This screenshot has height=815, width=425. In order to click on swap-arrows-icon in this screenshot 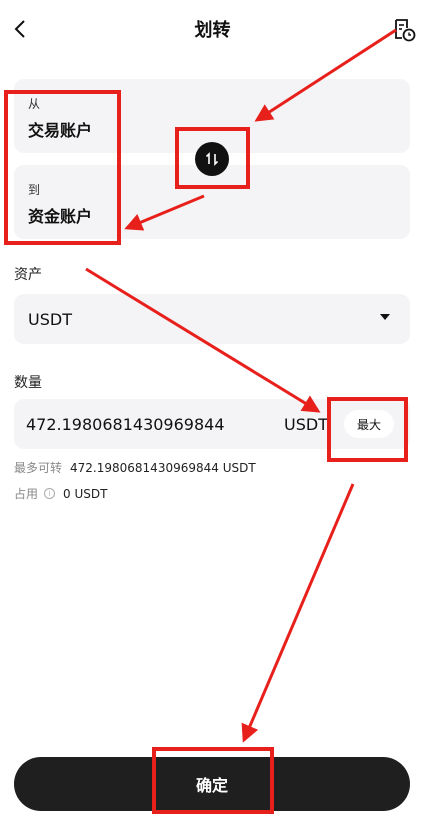, I will do `click(212, 159)`.